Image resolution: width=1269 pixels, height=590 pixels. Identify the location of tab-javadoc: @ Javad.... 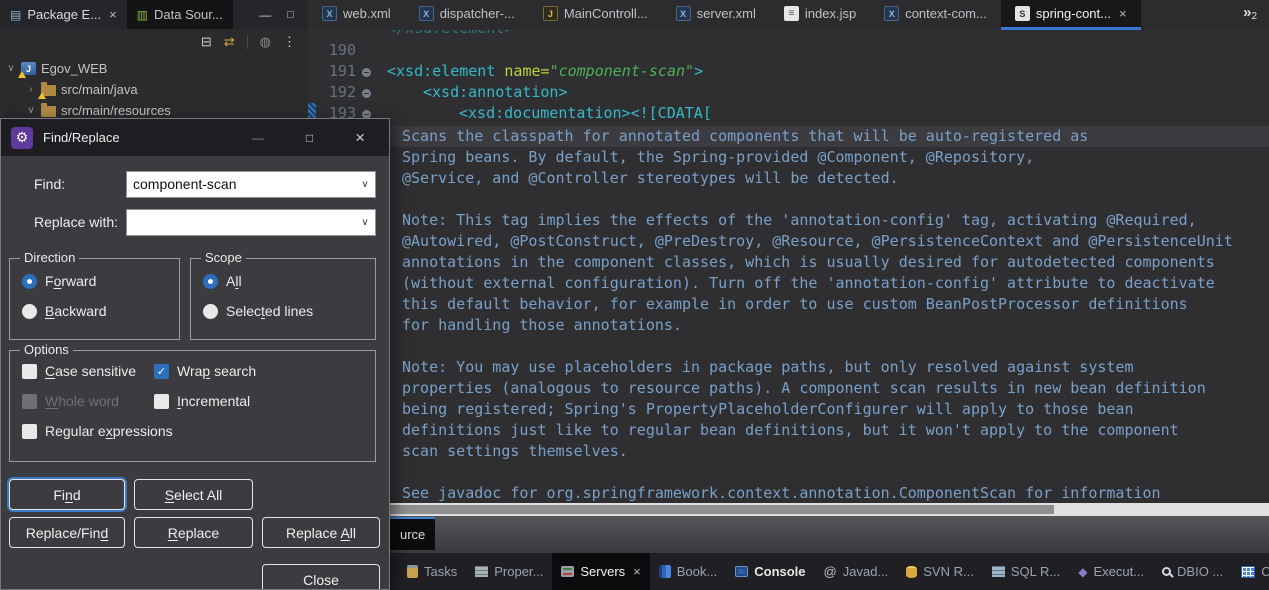
(856, 571).